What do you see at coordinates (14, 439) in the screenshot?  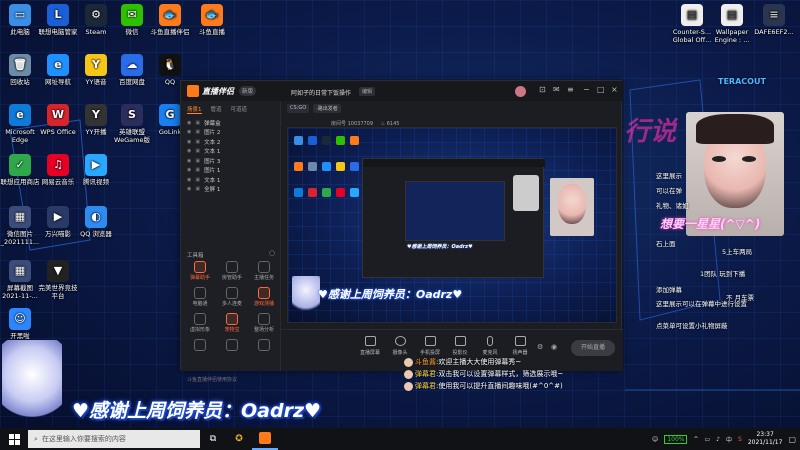 I see `start-button` at bounding box center [14, 439].